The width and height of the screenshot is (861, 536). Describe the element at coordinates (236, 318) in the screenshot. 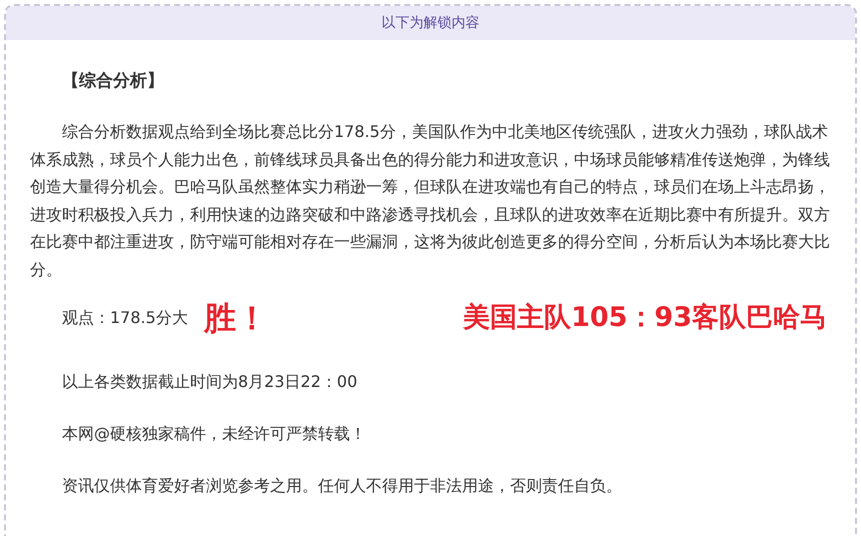

I see `win-label: 胜！` at that location.